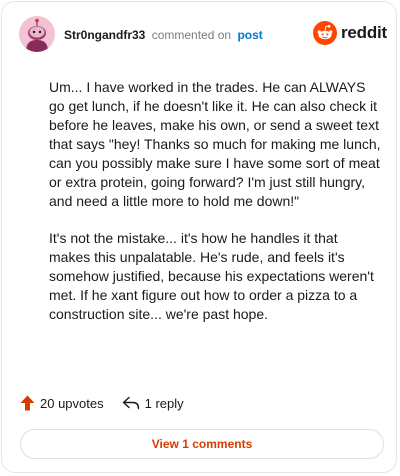 The image size is (400, 476). Describe the element at coordinates (164, 403) in the screenshot. I see `reply-count: 1 reply` at that location.